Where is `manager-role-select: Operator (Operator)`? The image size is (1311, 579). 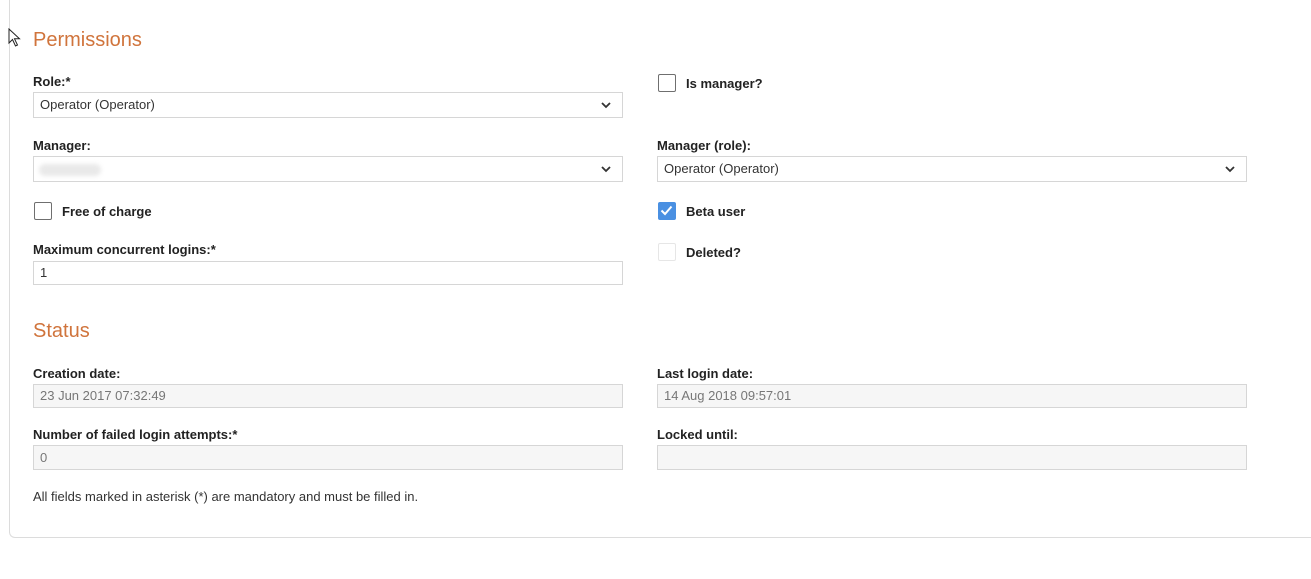
manager-role-select: Operator (Operator) is located at coordinates (952, 169).